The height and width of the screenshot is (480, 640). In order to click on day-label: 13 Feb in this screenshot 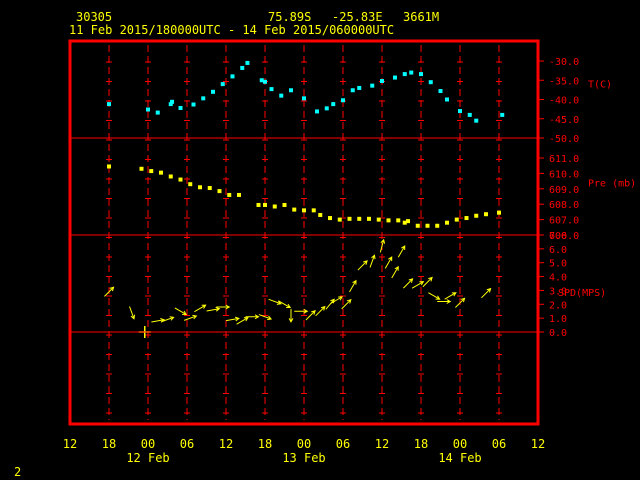, I will do `click(303, 458)`.